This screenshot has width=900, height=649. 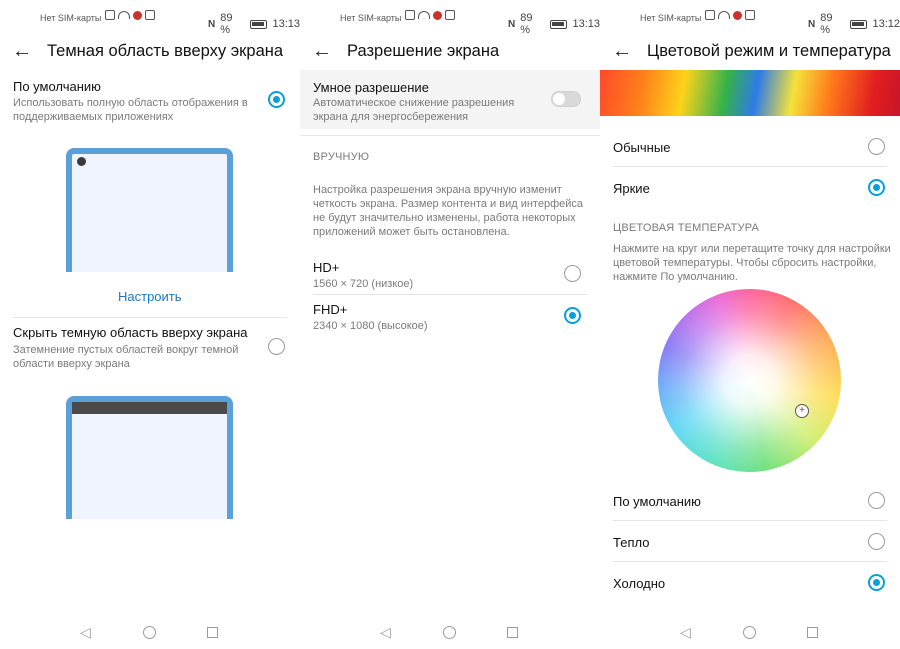 I want to click on dark-top-bar, so click(x=149, y=408).